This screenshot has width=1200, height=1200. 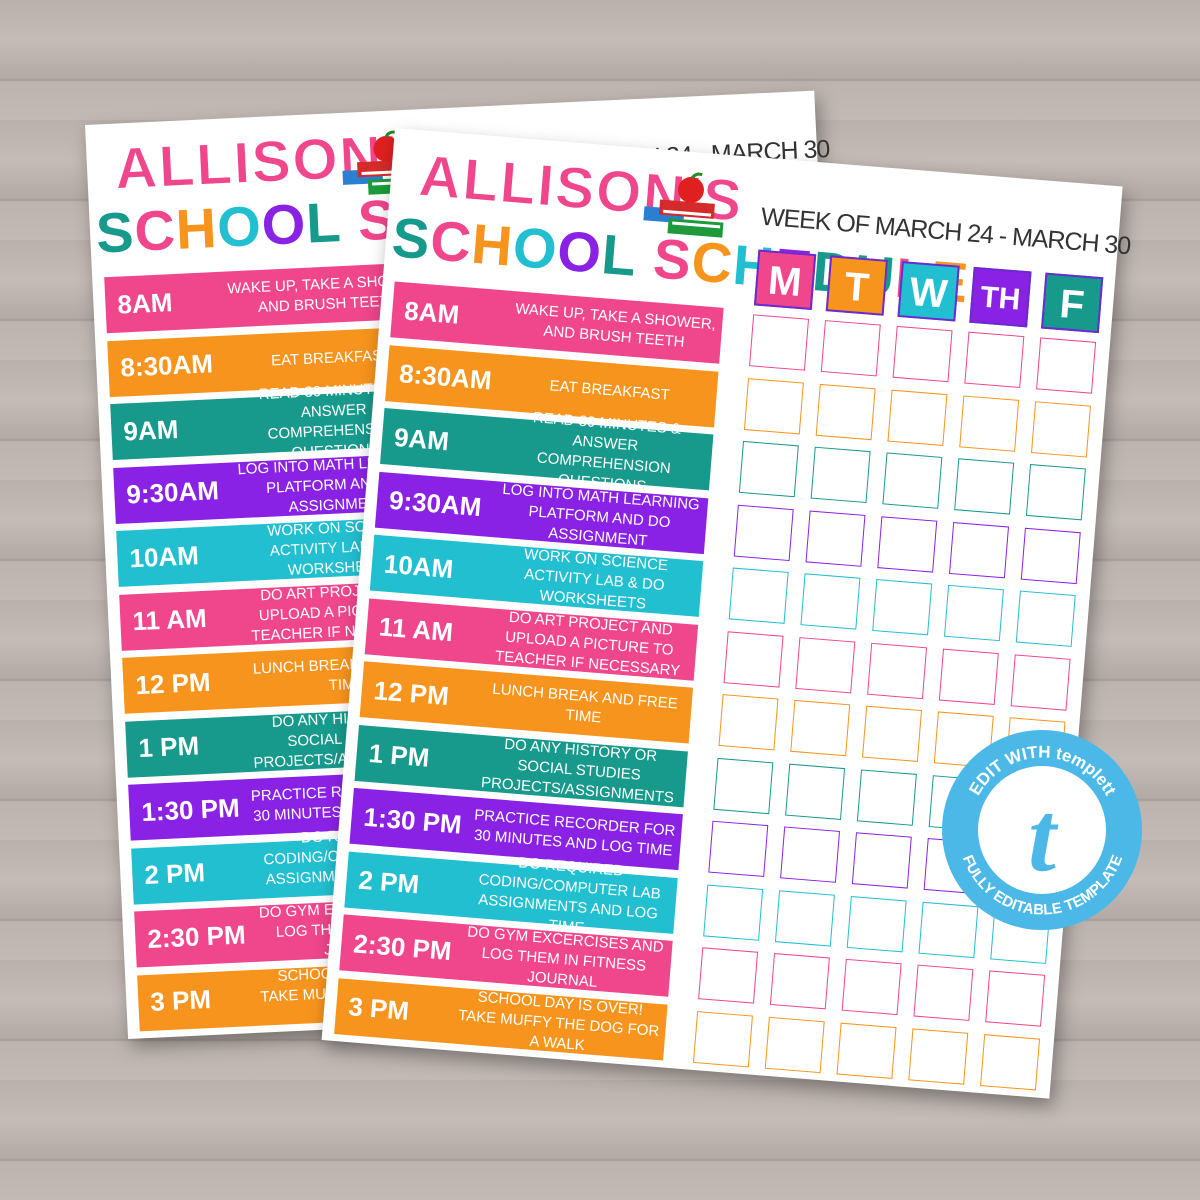 What do you see at coordinates (684, 206) in the screenshot?
I see `books-apple-icon` at bounding box center [684, 206].